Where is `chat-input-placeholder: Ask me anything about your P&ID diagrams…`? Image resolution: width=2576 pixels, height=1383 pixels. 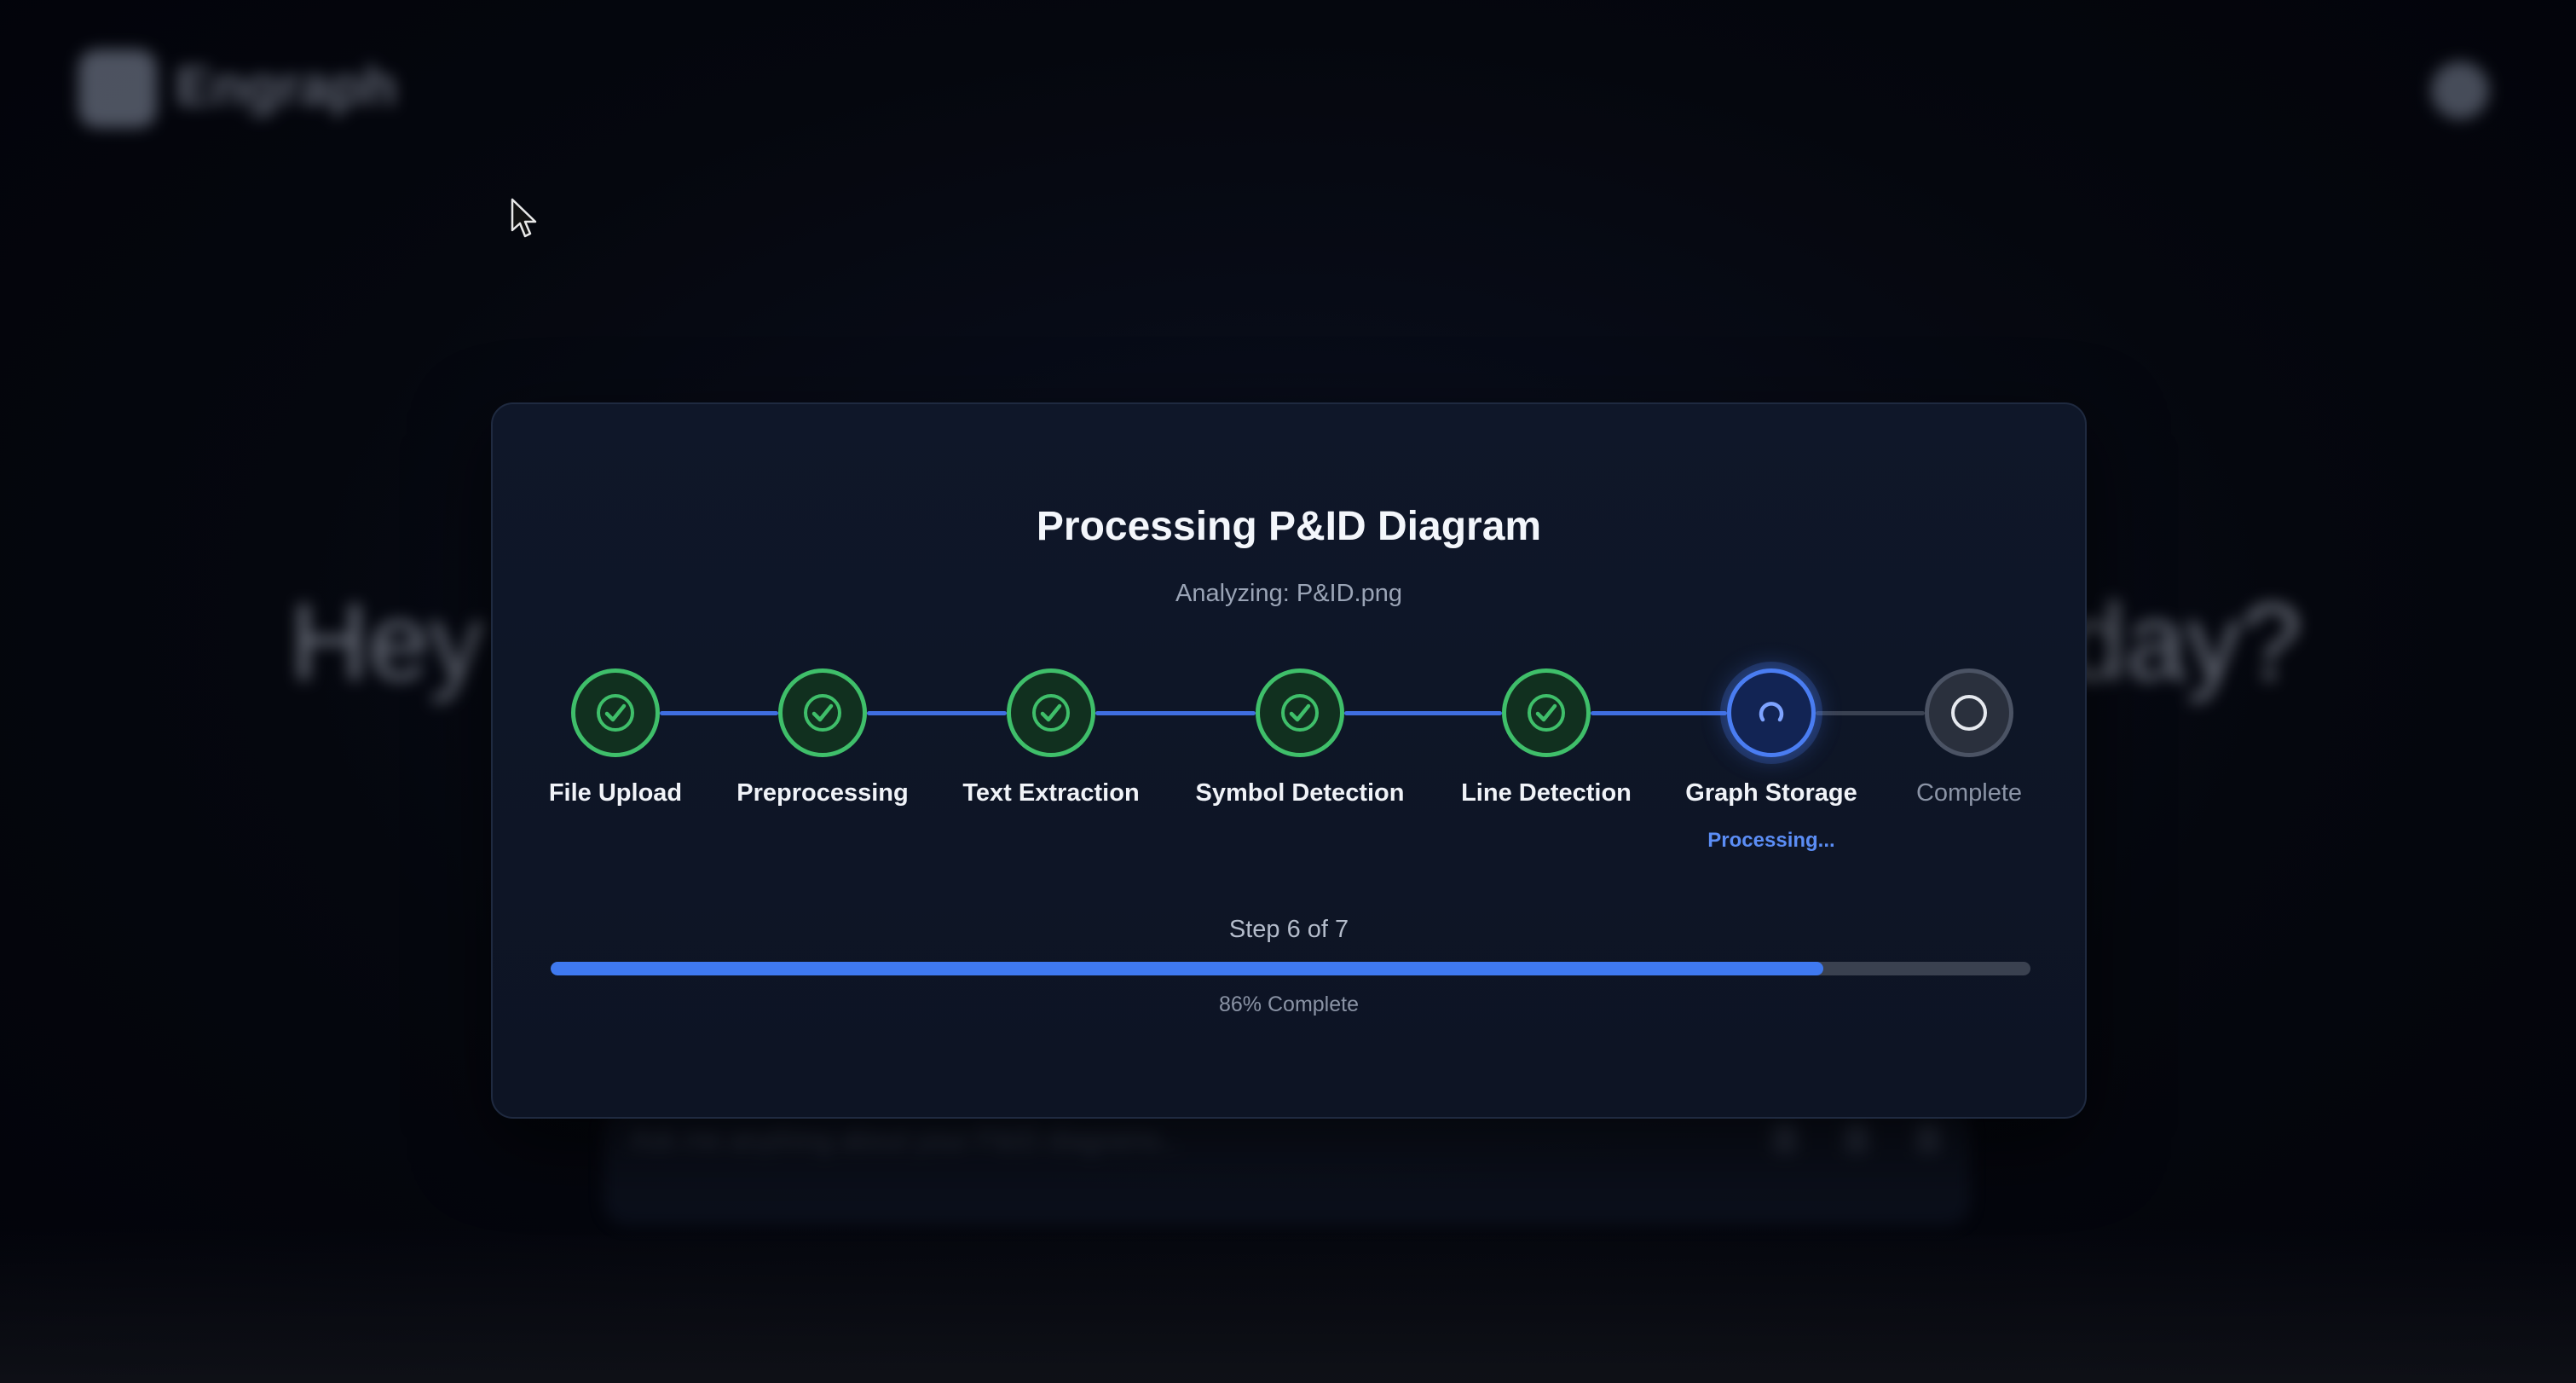 chat-input-placeholder: Ask me anything about your P&ID diagrams… is located at coordinates (907, 1139).